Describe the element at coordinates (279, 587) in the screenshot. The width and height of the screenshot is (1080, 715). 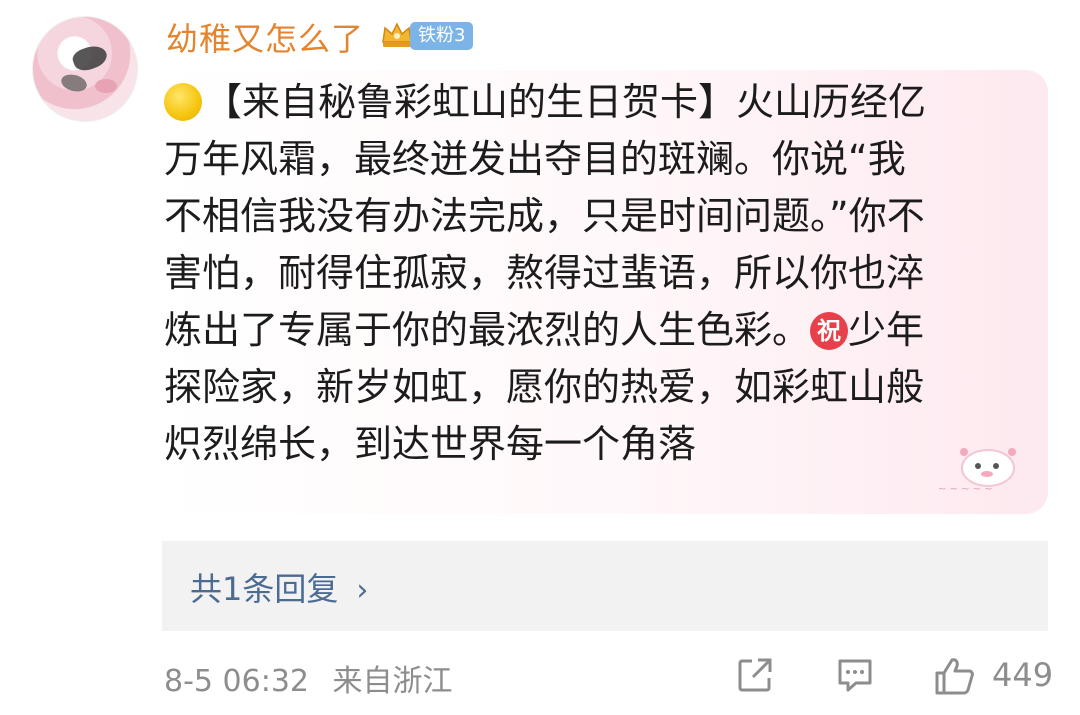
I see `view-replies-link: 共1条回复 ›` at that location.